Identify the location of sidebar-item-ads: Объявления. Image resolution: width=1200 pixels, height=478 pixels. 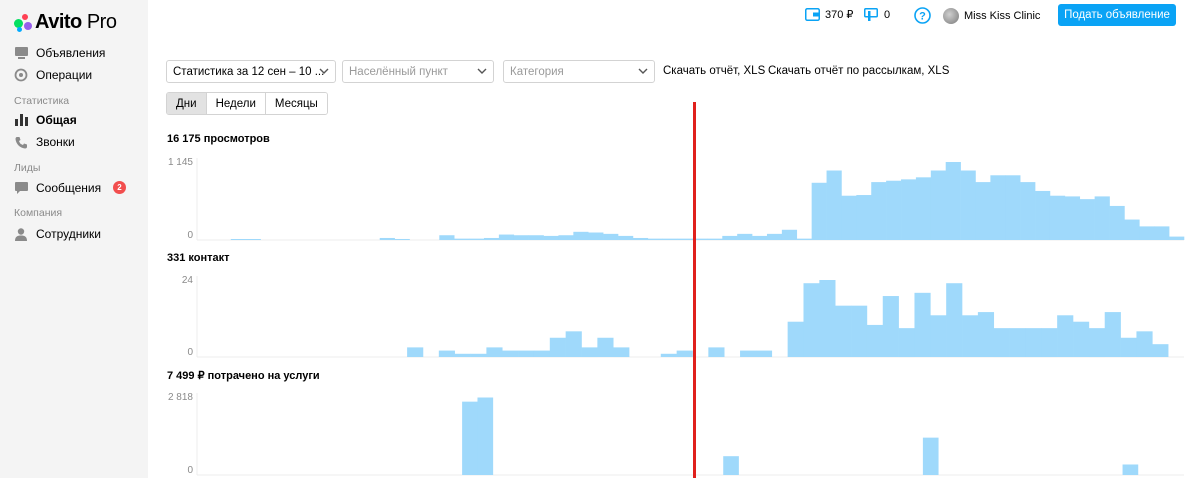
(76, 53).